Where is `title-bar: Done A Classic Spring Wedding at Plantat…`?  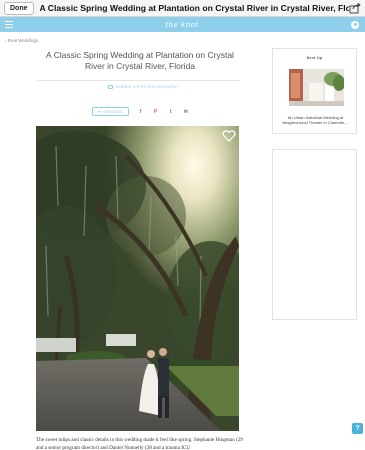 title-bar: Done A Classic Spring Wedding at Plantat… is located at coordinates (182, 8).